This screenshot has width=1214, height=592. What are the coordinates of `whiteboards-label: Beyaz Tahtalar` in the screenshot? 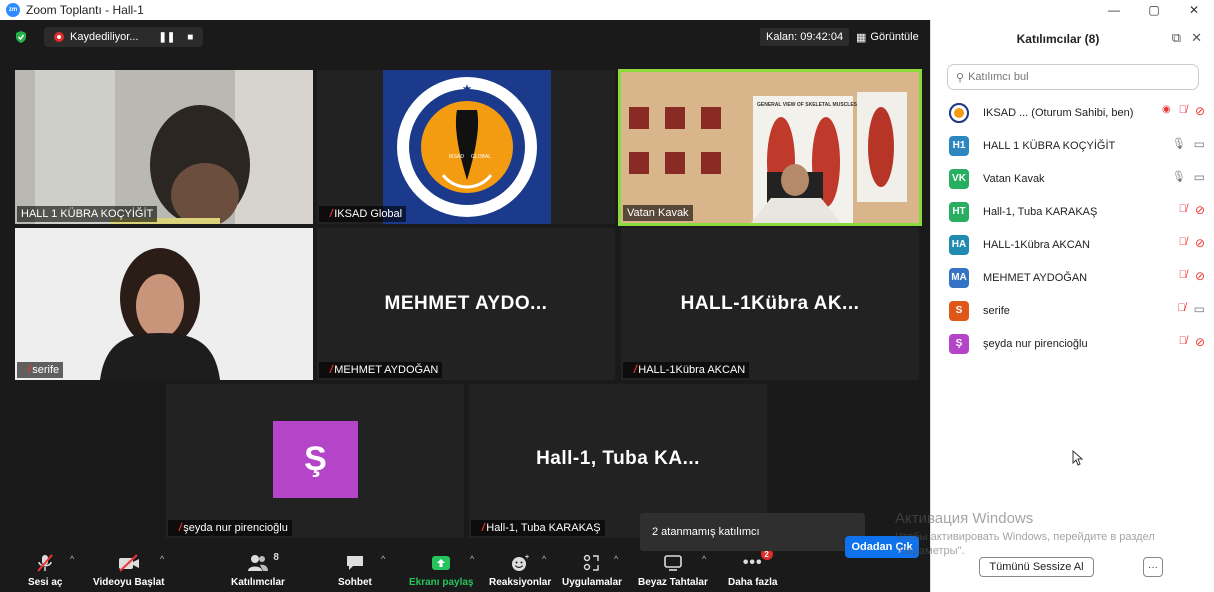 It's located at (673, 582).